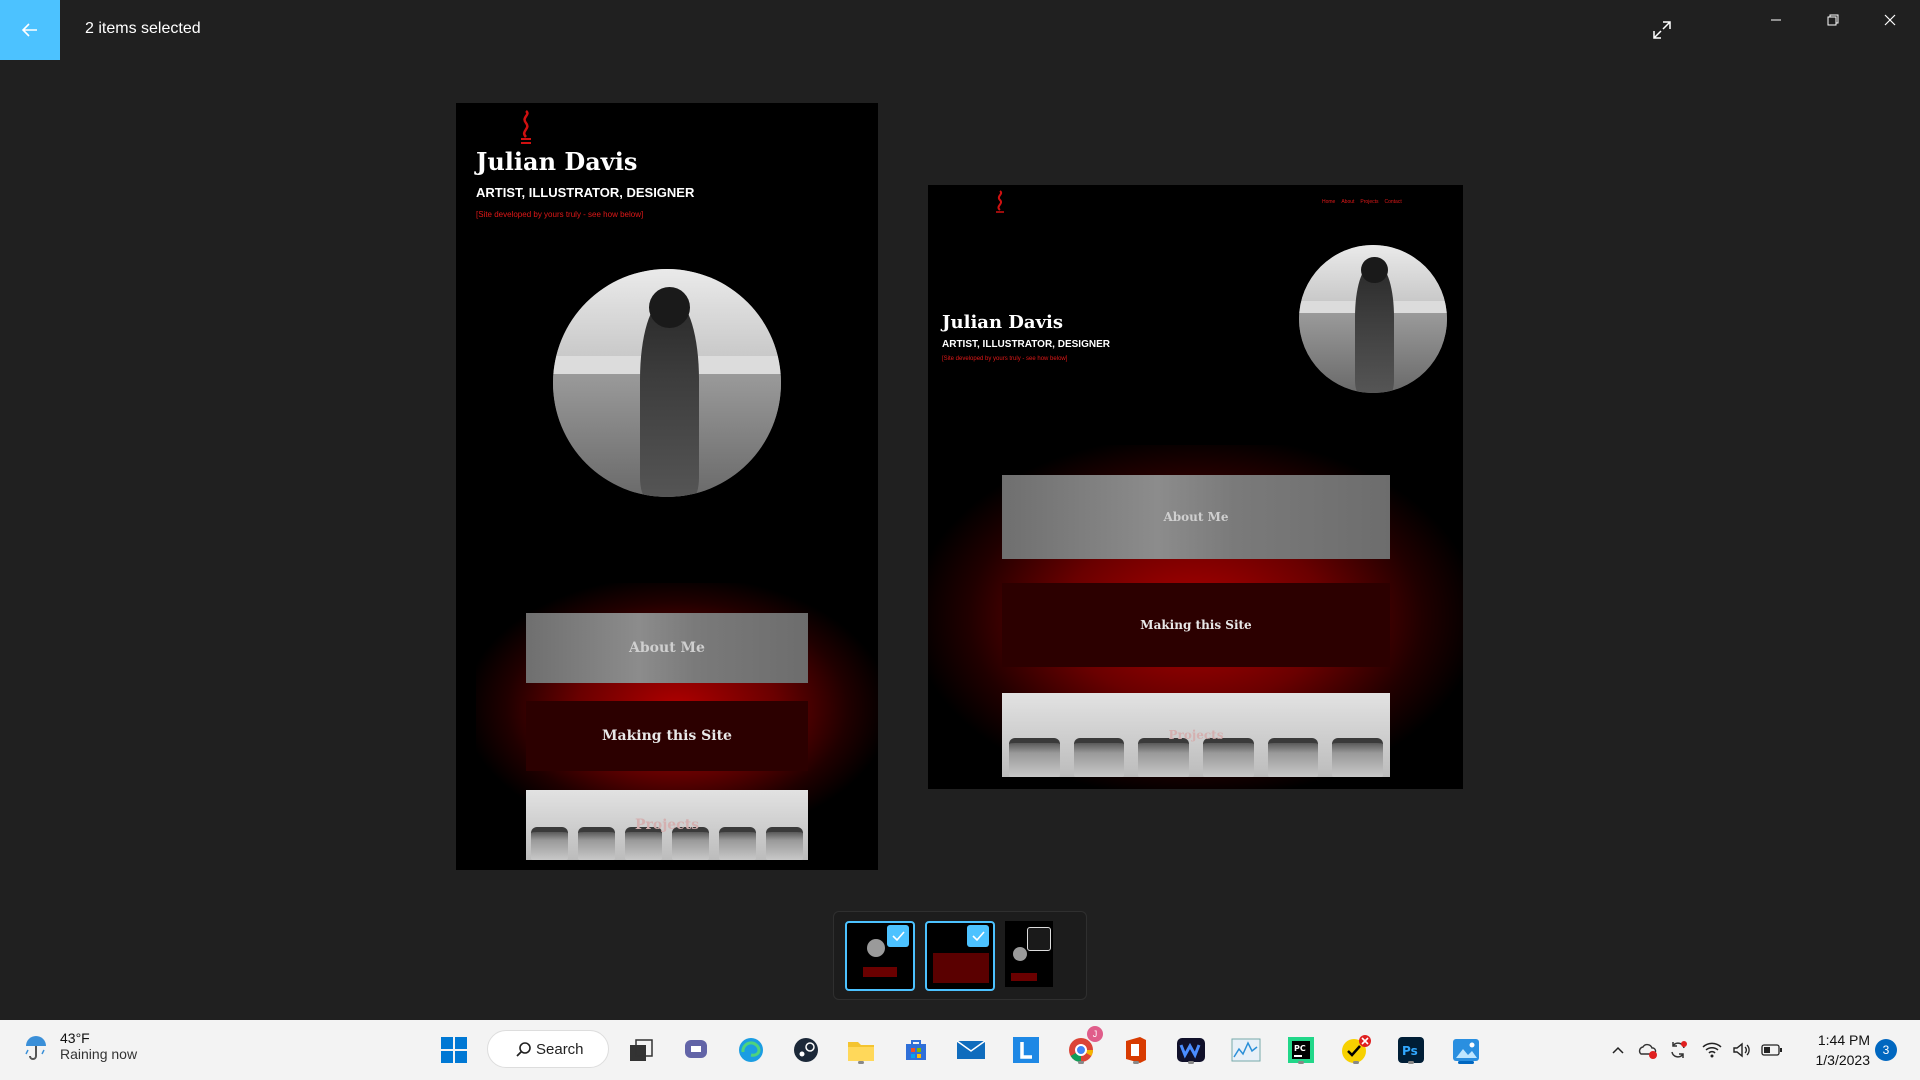 The width and height of the screenshot is (1920, 1080). I want to click on onedrive-tray, so click(1648, 1050).